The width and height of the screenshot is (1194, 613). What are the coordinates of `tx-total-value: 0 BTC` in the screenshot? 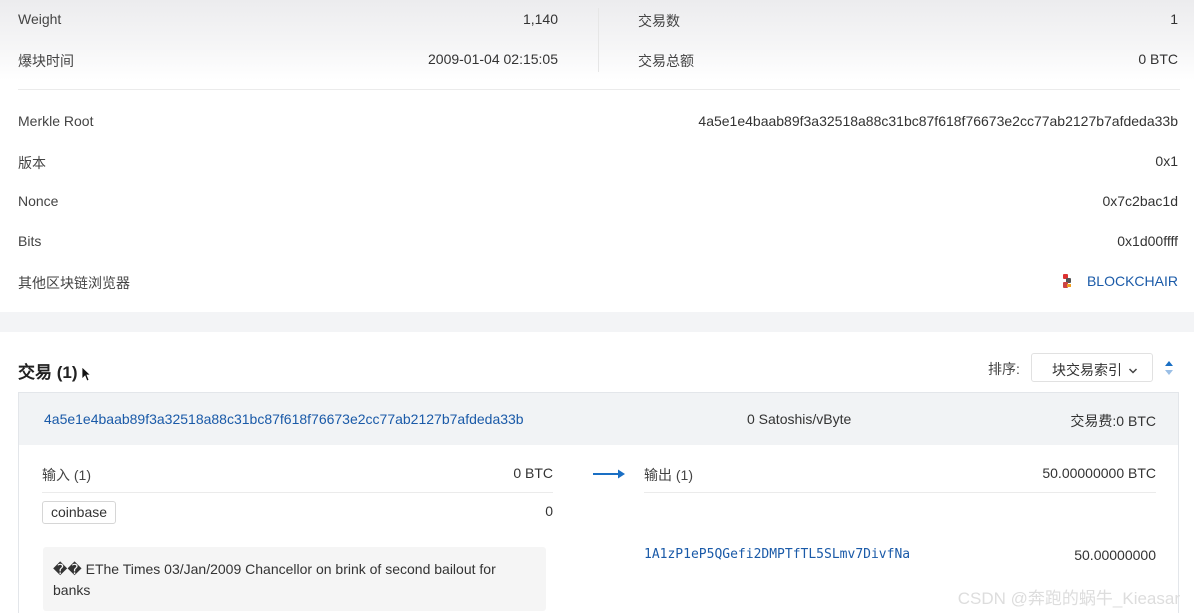 It's located at (1158, 59).